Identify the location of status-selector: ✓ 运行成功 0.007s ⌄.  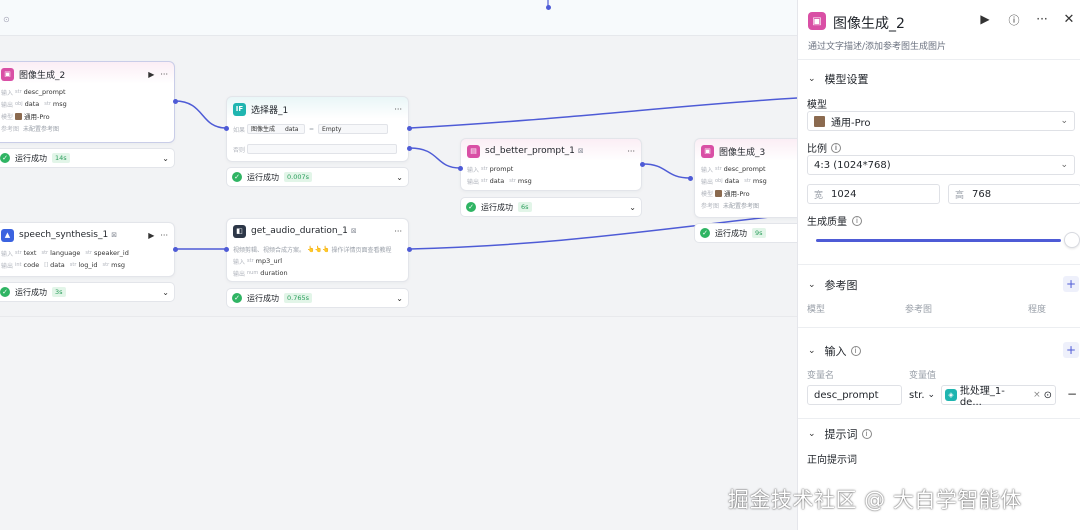
(317, 177).